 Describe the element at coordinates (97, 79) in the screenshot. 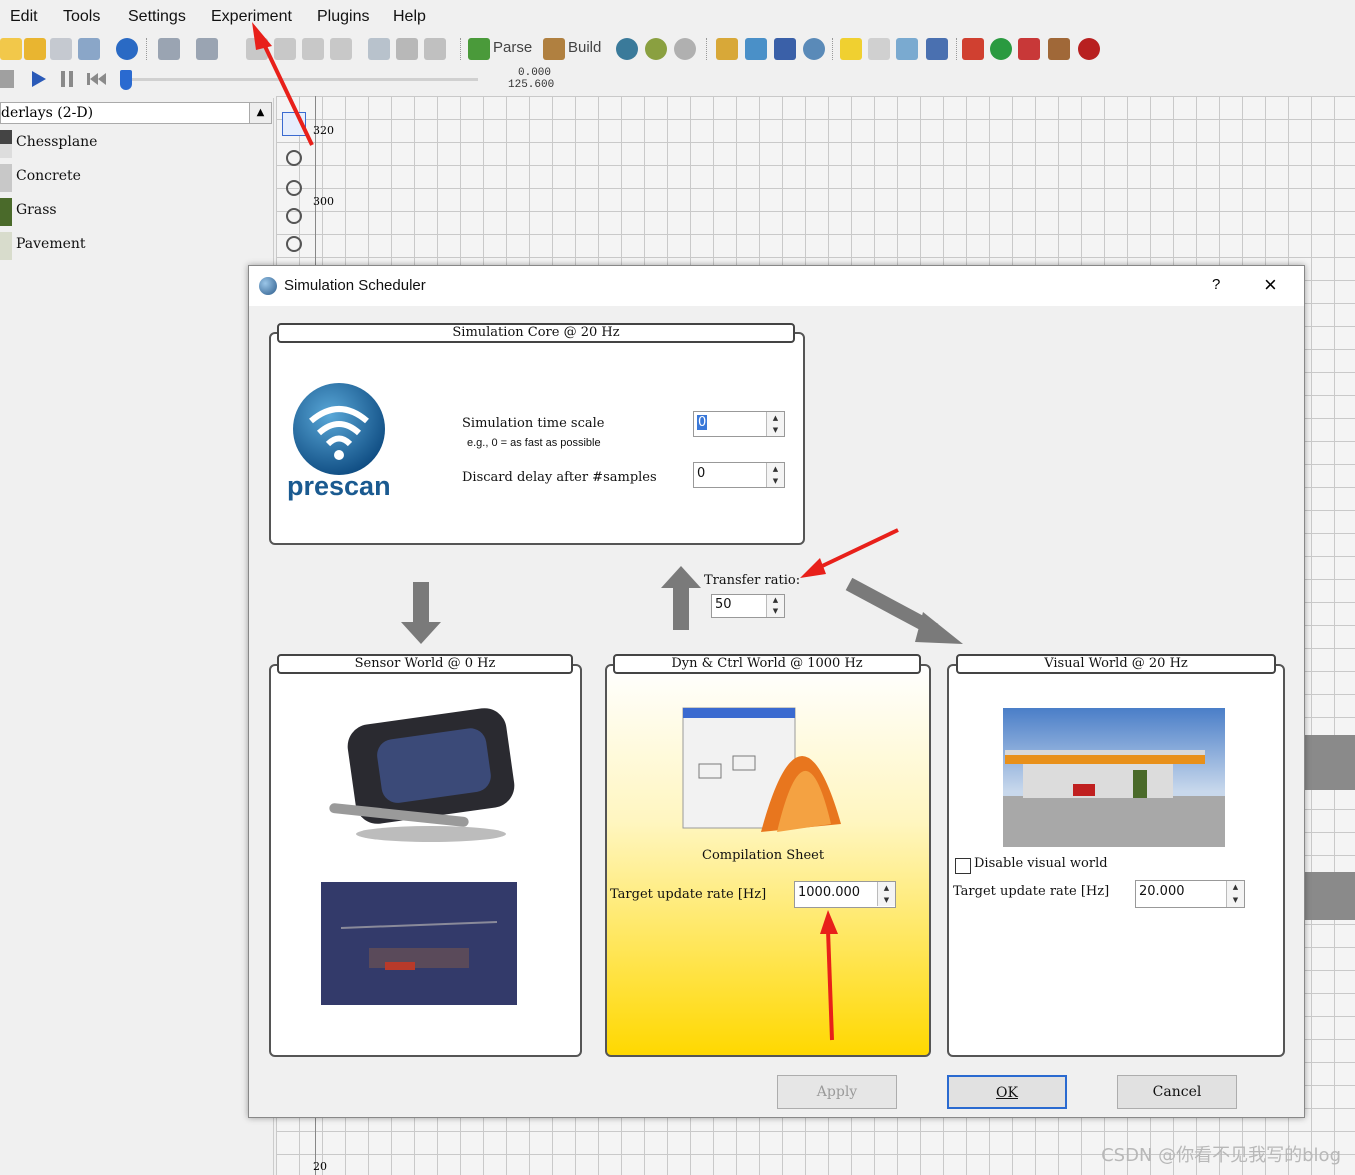

I see `skip-back-icon` at that location.